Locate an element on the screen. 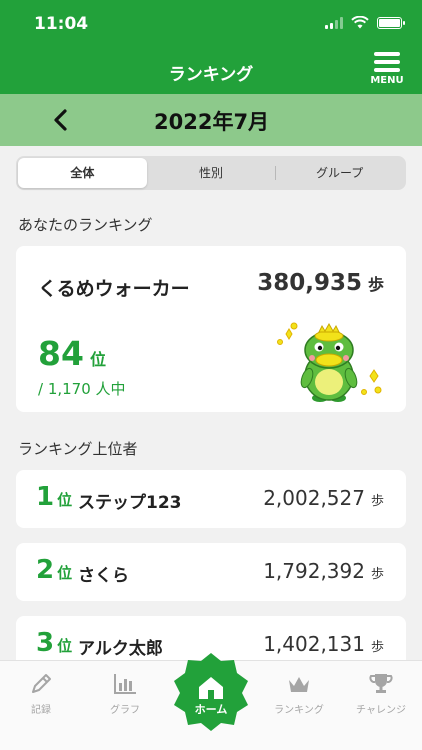 The width and height of the screenshot is (422, 750). bottom-tab-bar: 記録 グラフ ホーム ランキング チャレンジ is located at coordinates (211, 701).